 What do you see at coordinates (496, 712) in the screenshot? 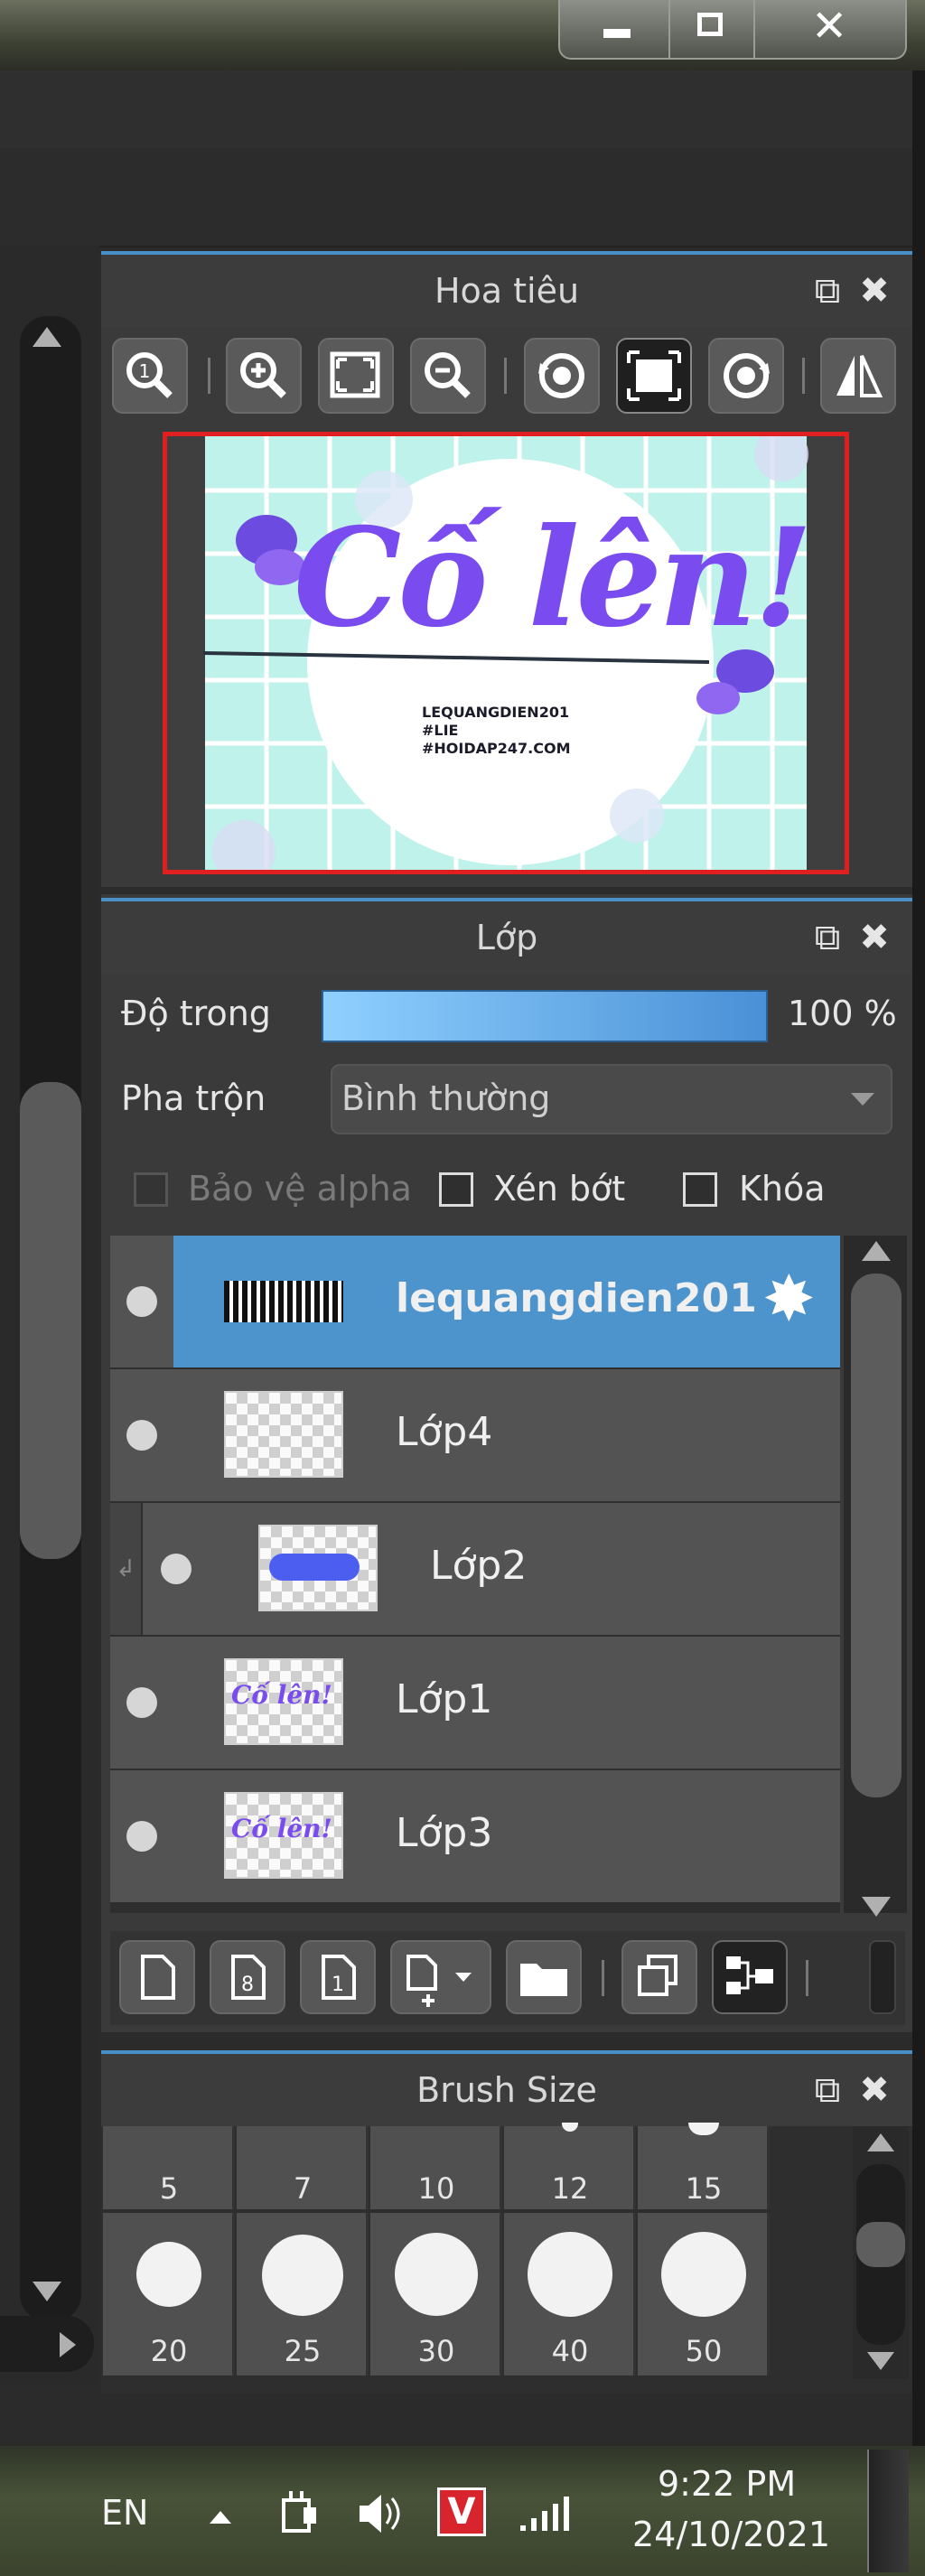
I see `preview-caption-line: LEQUANGDIEN201` at bounding box center [496, 712].